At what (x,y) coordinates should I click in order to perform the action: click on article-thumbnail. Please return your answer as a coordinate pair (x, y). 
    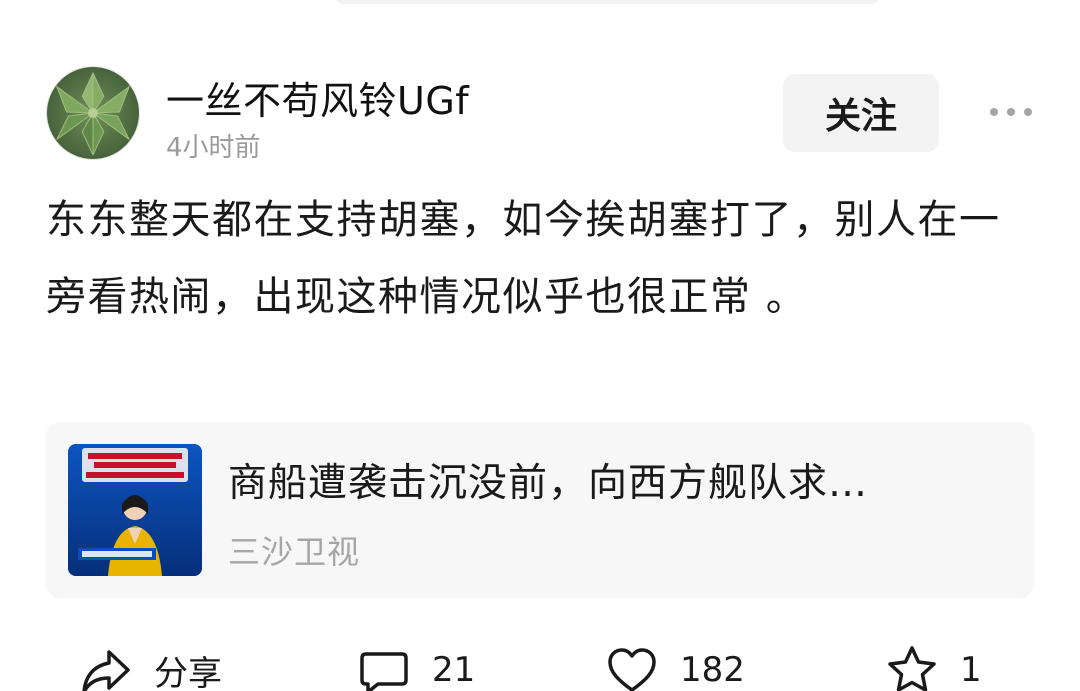
    Looking at the image, I should click on (135, 510).